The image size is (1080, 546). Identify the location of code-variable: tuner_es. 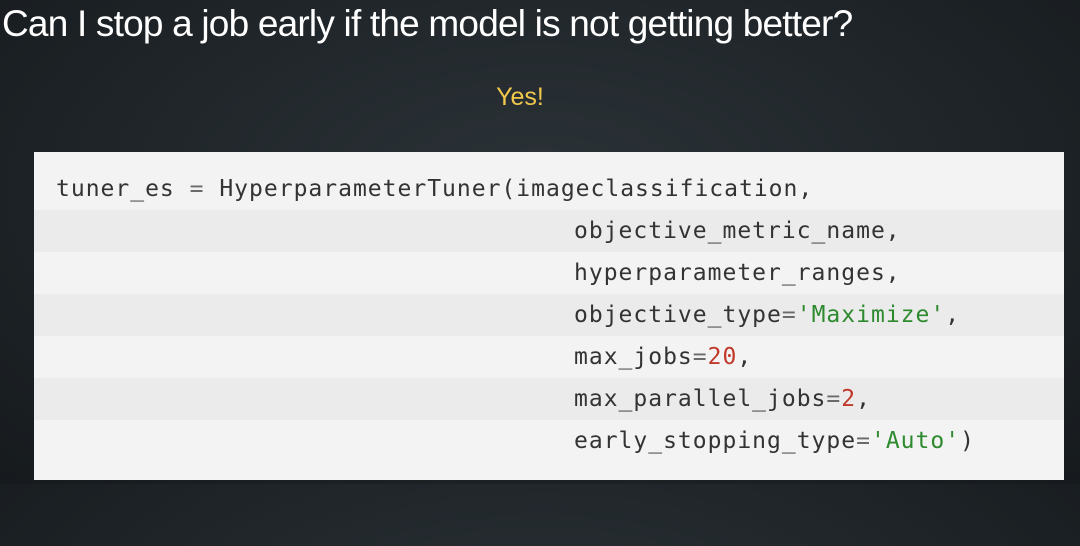
(115, 189).